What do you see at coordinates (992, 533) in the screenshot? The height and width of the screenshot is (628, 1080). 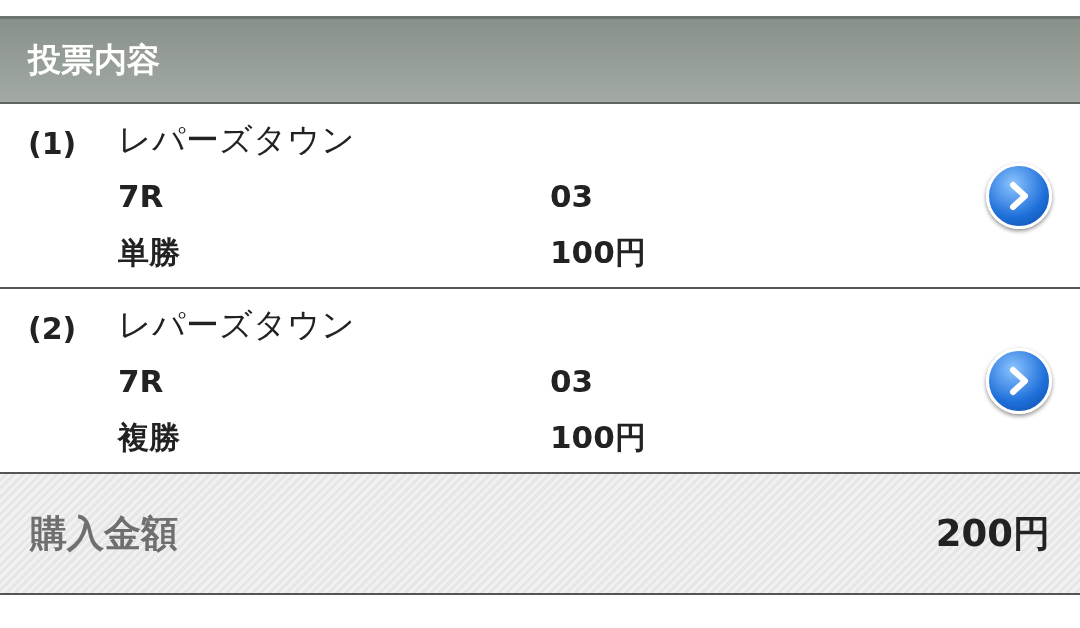 I see `total-amount: 200円` at bounding box center [992, 533].